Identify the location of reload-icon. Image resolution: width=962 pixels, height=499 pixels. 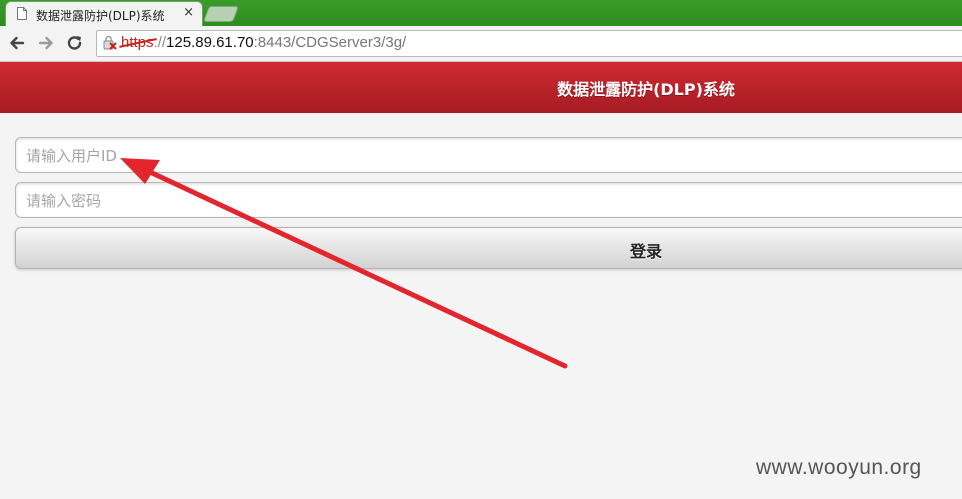
(75, 43).